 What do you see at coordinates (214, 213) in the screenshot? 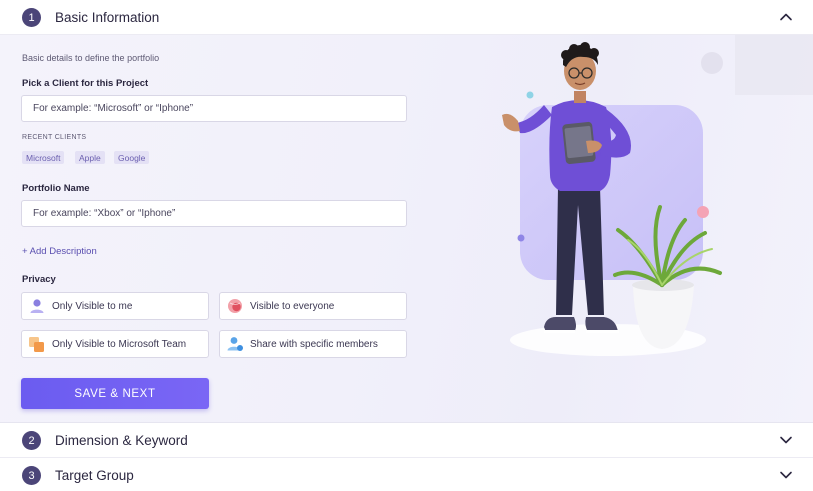
I see `portfolio-name-input` at bounding box center [214, 213].